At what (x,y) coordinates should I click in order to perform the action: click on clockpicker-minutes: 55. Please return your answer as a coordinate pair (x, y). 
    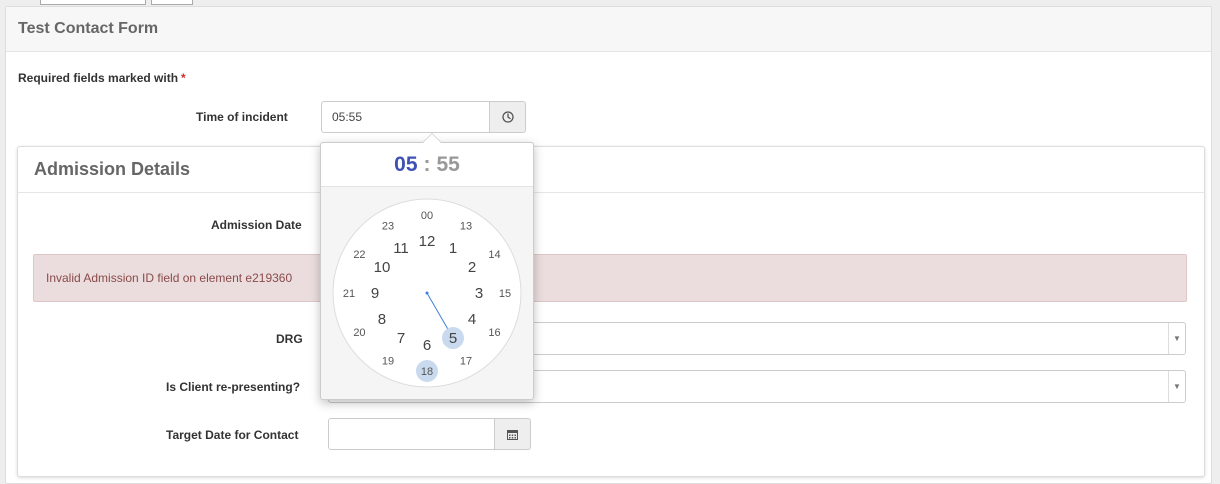
    Looking at the image, I should click on (448, 165).